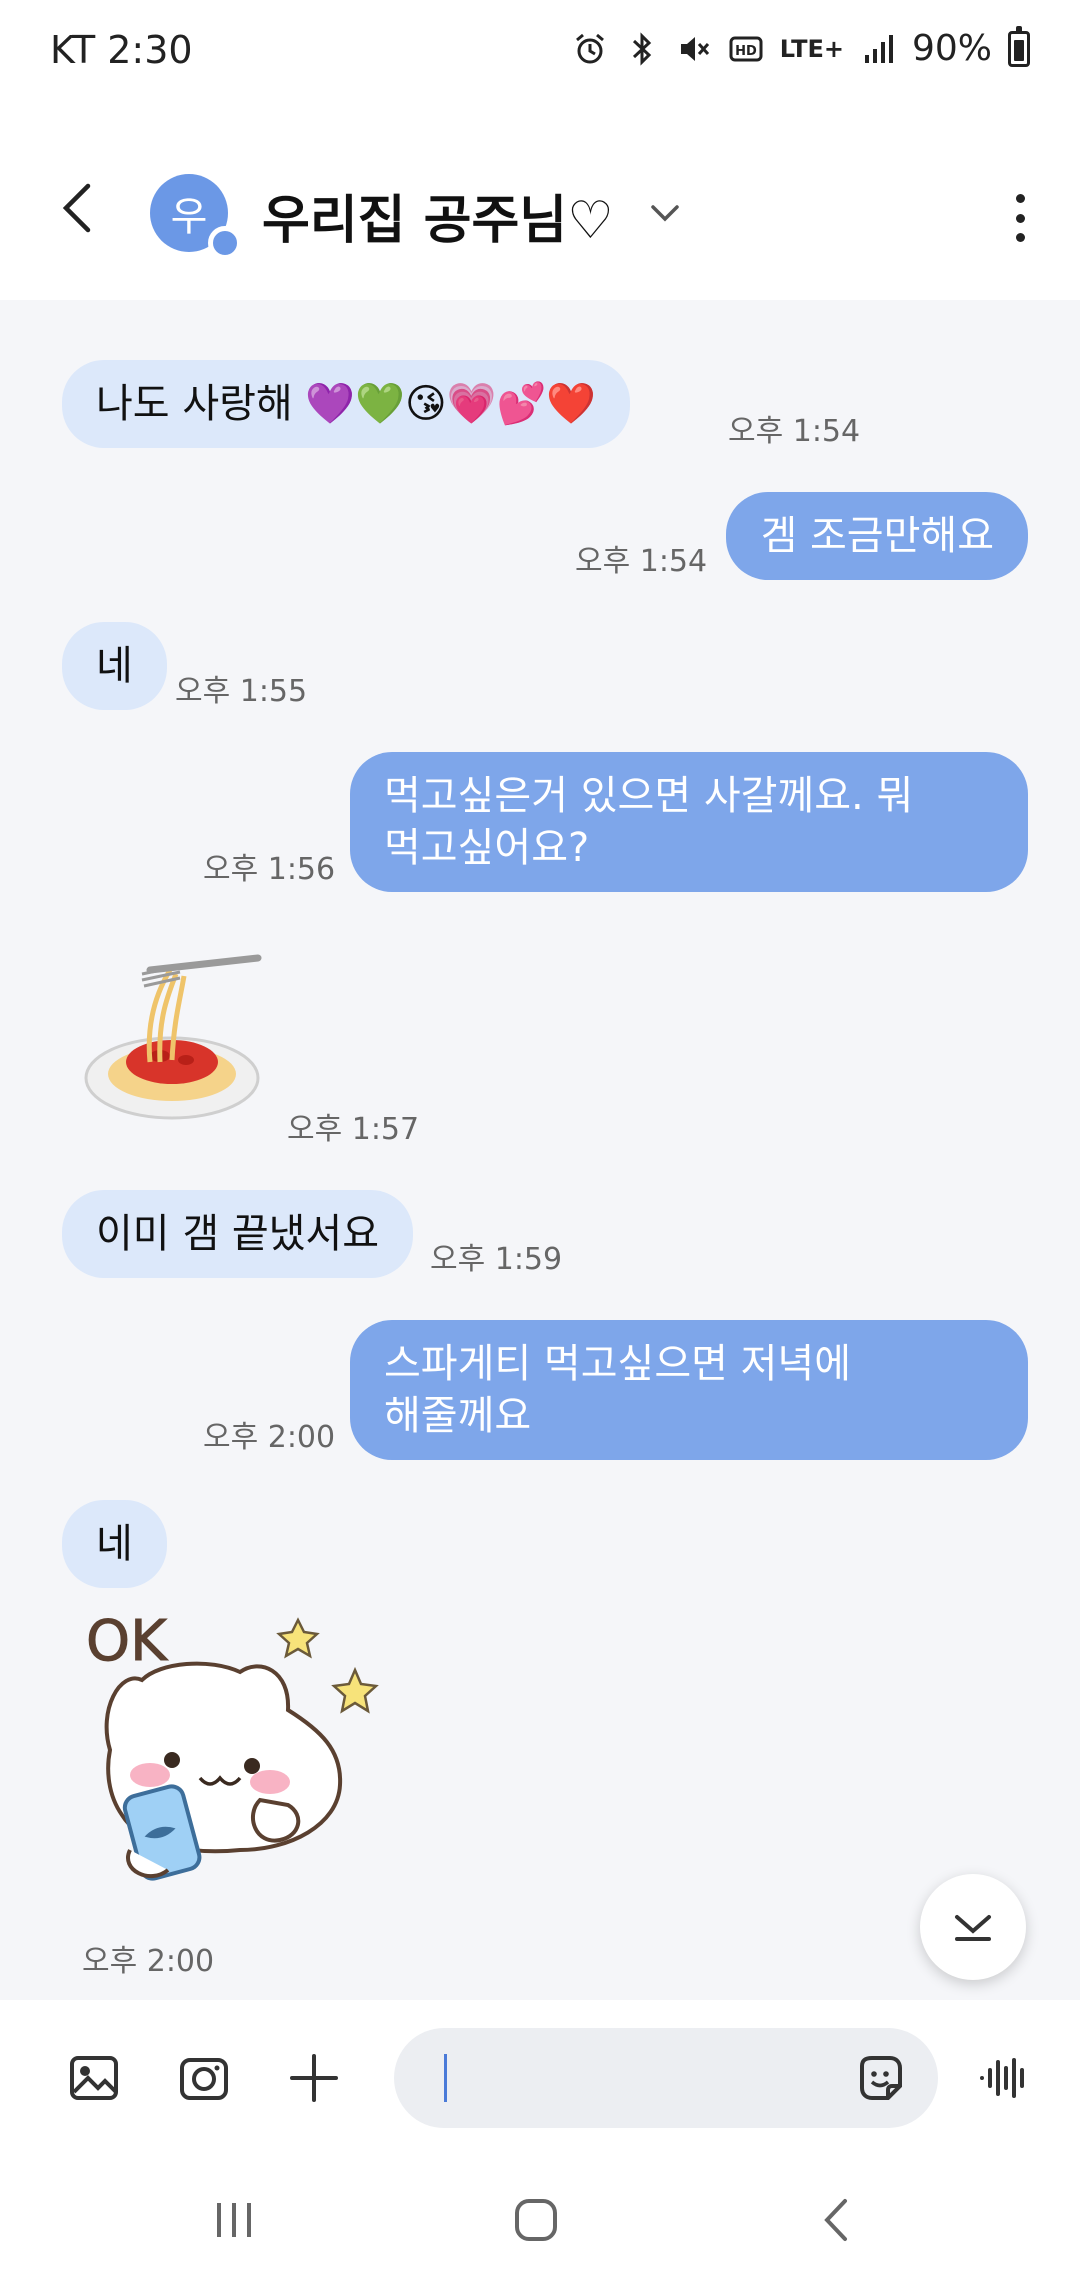 The height and width of the screenshot is (2280, 1080). What do you see at coordinates (811, 48) in the screenshot?
I see `network-type: LTE+` at bounding box center [811, 48].